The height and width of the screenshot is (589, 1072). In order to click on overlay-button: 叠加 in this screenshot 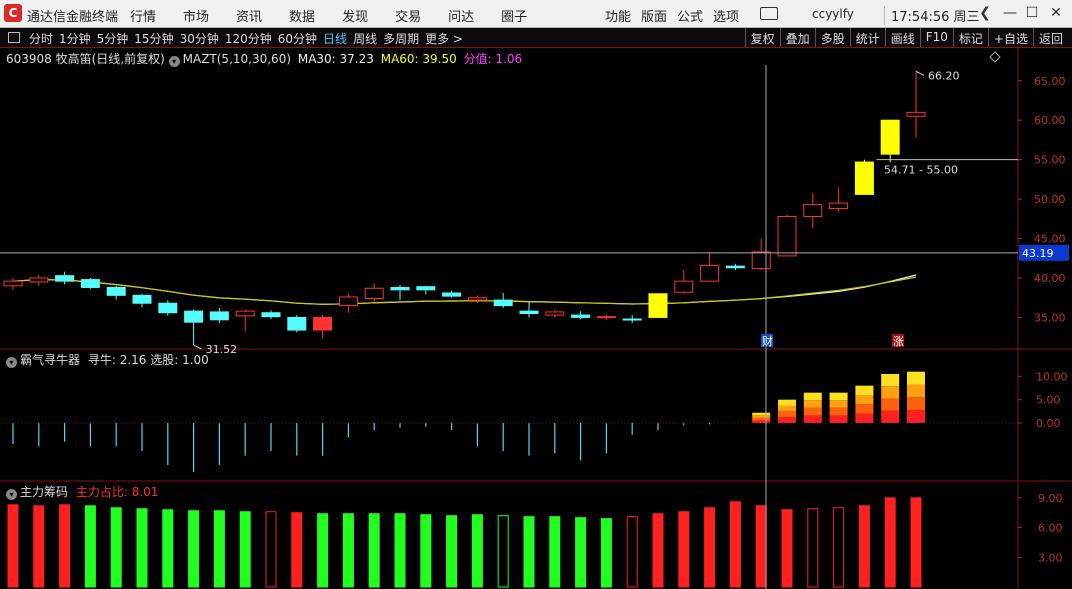, I will do `click(797, 37)`.